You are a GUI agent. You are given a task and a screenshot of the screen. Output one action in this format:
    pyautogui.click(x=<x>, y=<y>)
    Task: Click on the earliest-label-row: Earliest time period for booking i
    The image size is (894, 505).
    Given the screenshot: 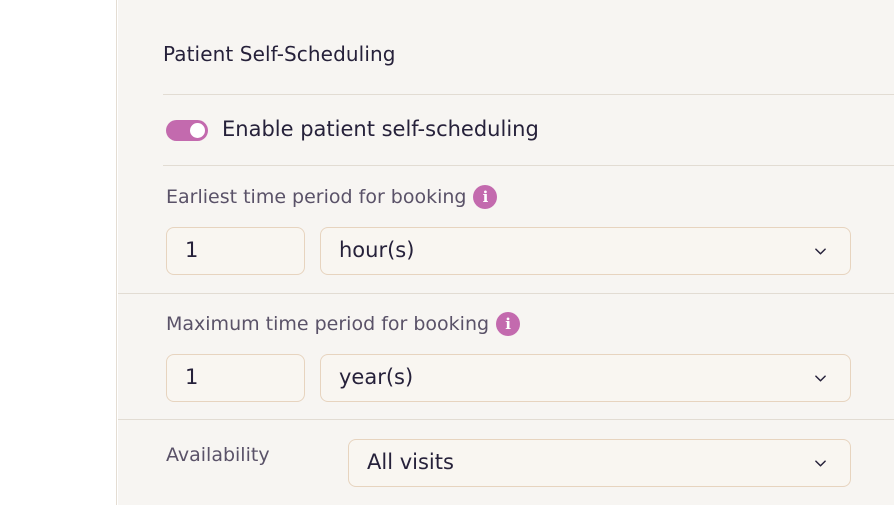 What is the action you would take?
    pyautogui.click(x=332, y=197)
    